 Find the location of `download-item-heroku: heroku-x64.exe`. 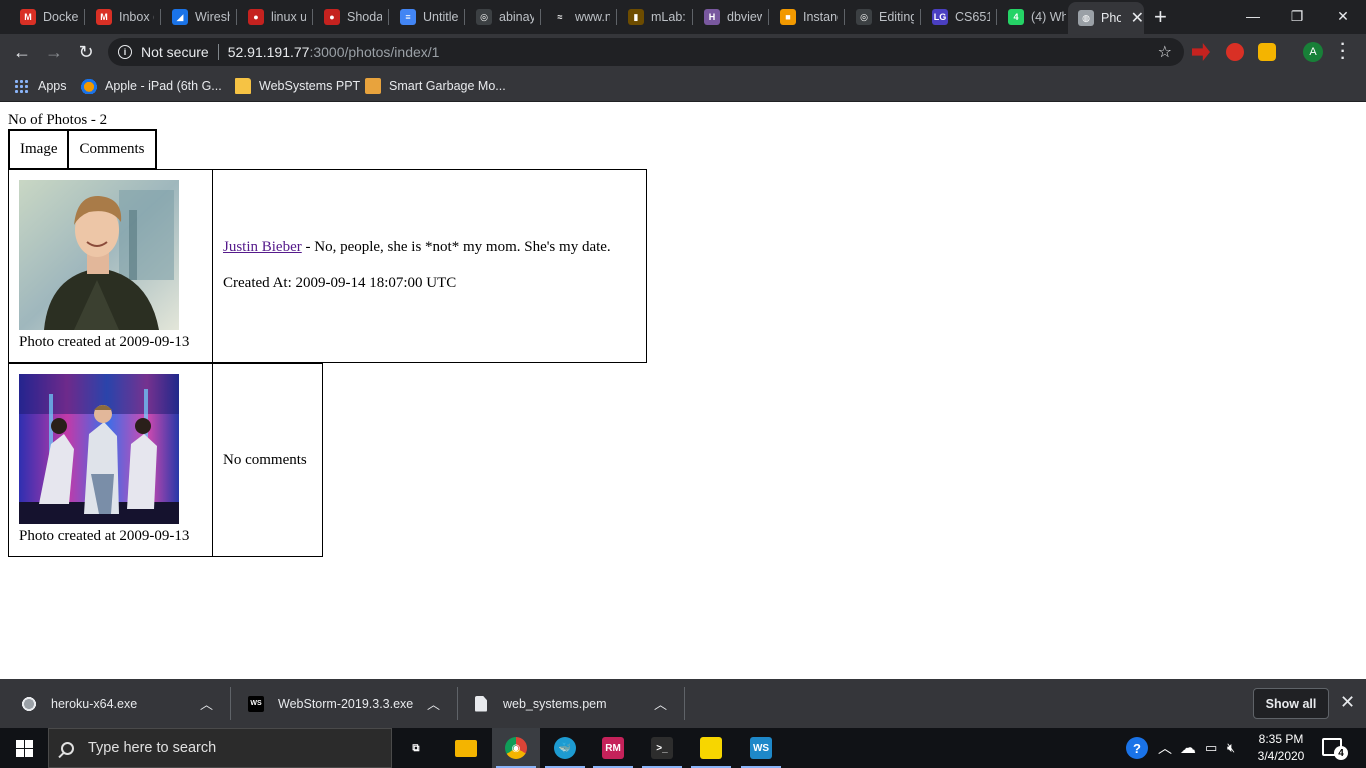

download-item-heroku: heroku-x64.exe is located at coordinates (79, 703).